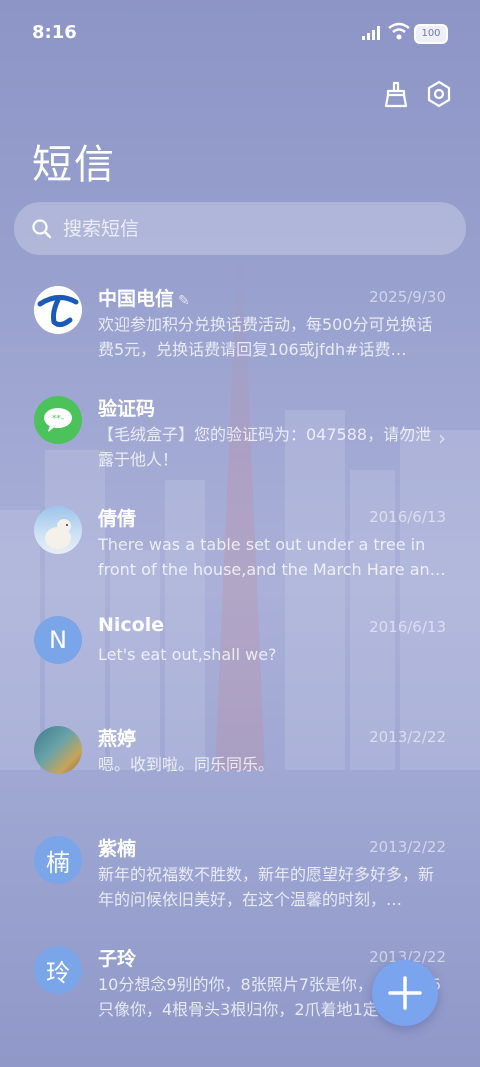 The width and height of the screenshot is (480, 1067). What do you see at coordinates (187, 654) in the screenshot?
I see `conversation-preview: Let's eat out,shall we?` at bounding box center [187, 654].